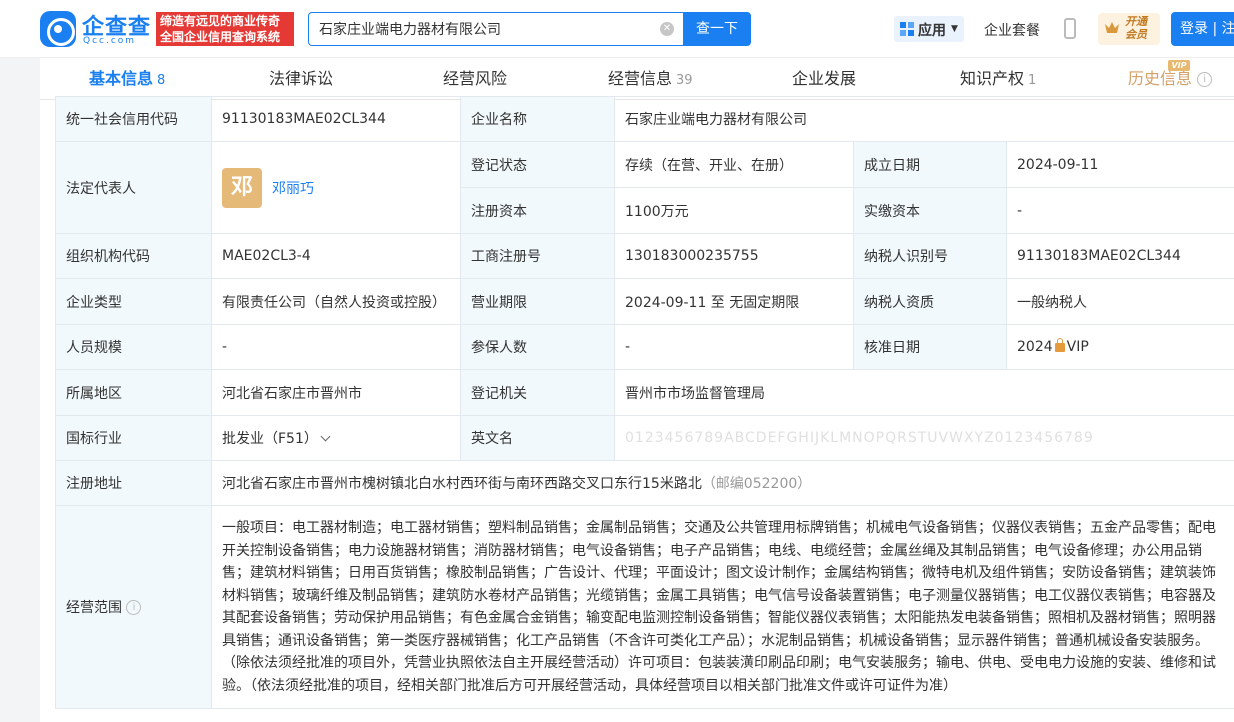 This screenshot has width=1234, height=722. What do you see at coordinates (133, 301) in the screenshot?
I see `field-label: 企业类型` at bounding box center [133, 301].